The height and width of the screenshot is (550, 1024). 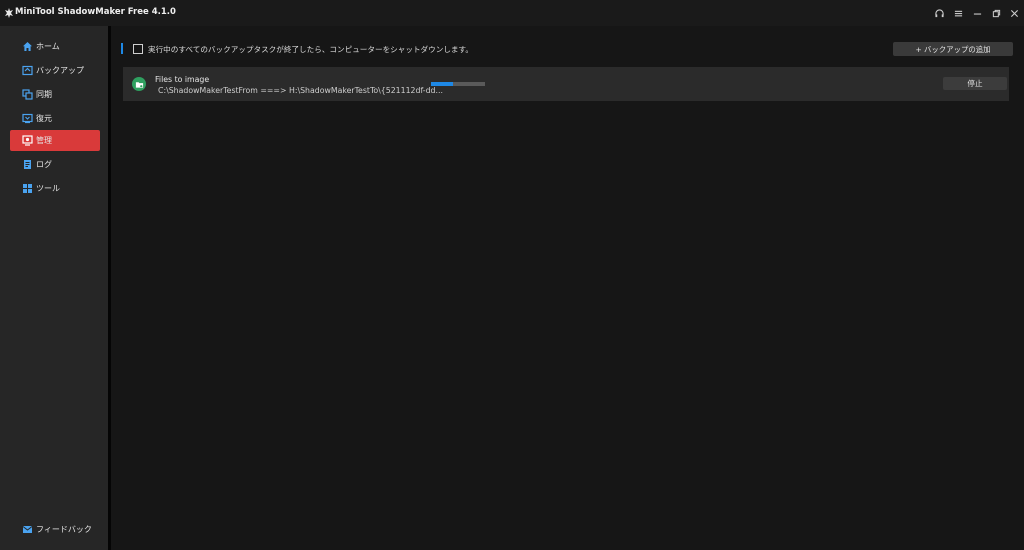 I want to click on mail-icon, so click(x=27, y=529).